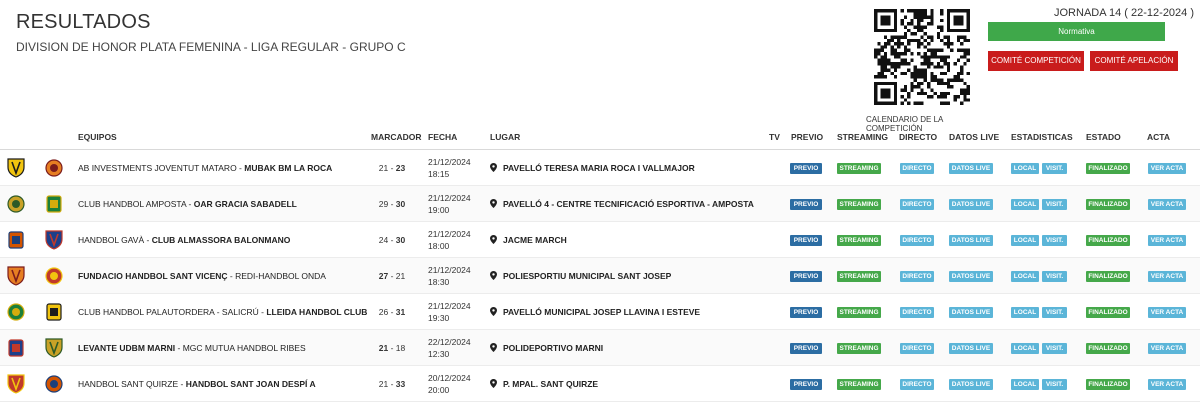 The height and width of the screenshot is (411, 1200). What do you see at coordinates (111, 240) in the screenshot?
I see `home-team-name: HANDBOL GAVÀ` at bounding box center [111, 240].